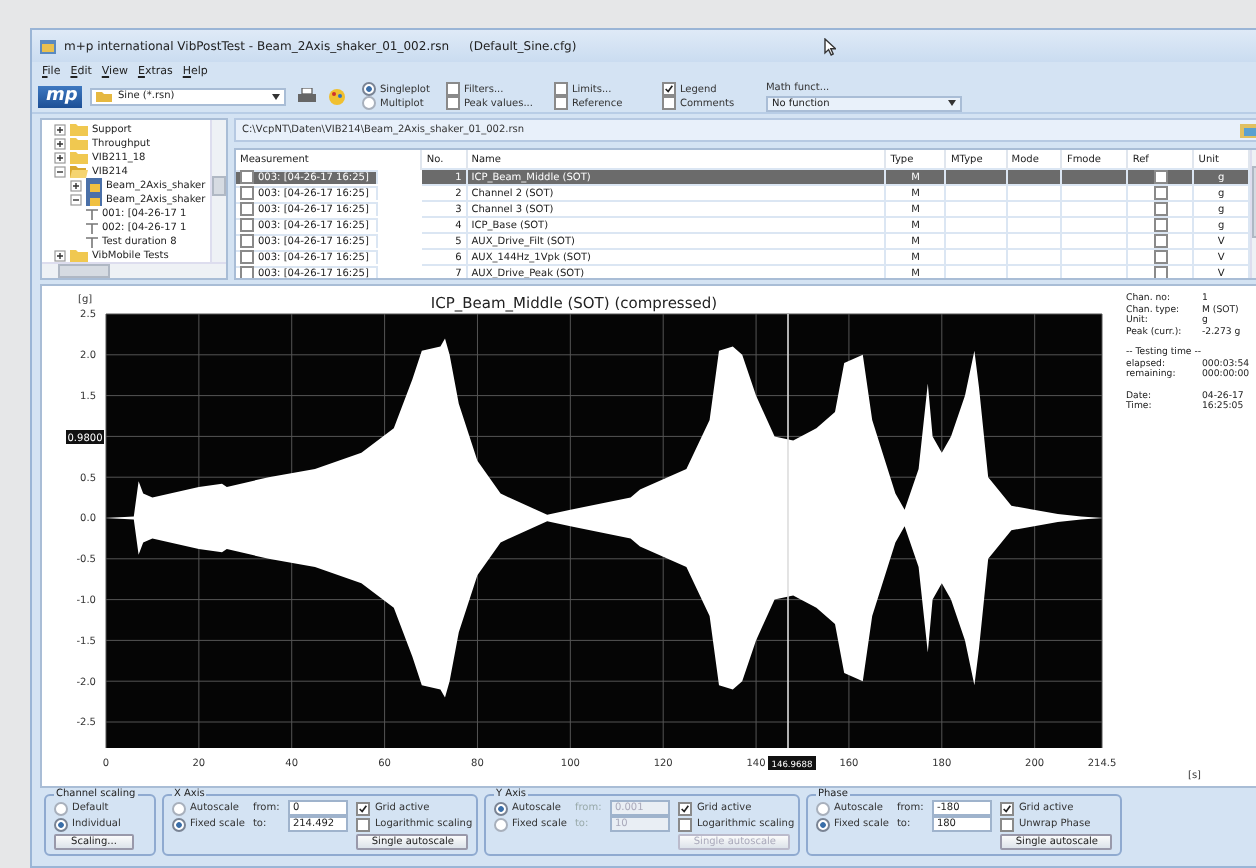 Image resolution: width=1256 pixels, height=868 pixels. Describe the element at coordinates (79, 171) in the screenshot. I see `open-folder-icon` at that location.